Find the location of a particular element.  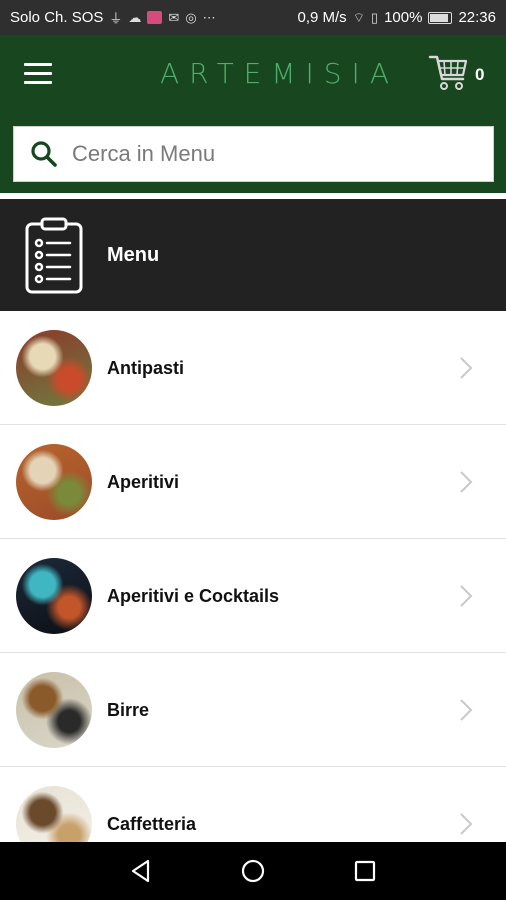

usb-icon: ⏚ is located at coordinates (116, 18).